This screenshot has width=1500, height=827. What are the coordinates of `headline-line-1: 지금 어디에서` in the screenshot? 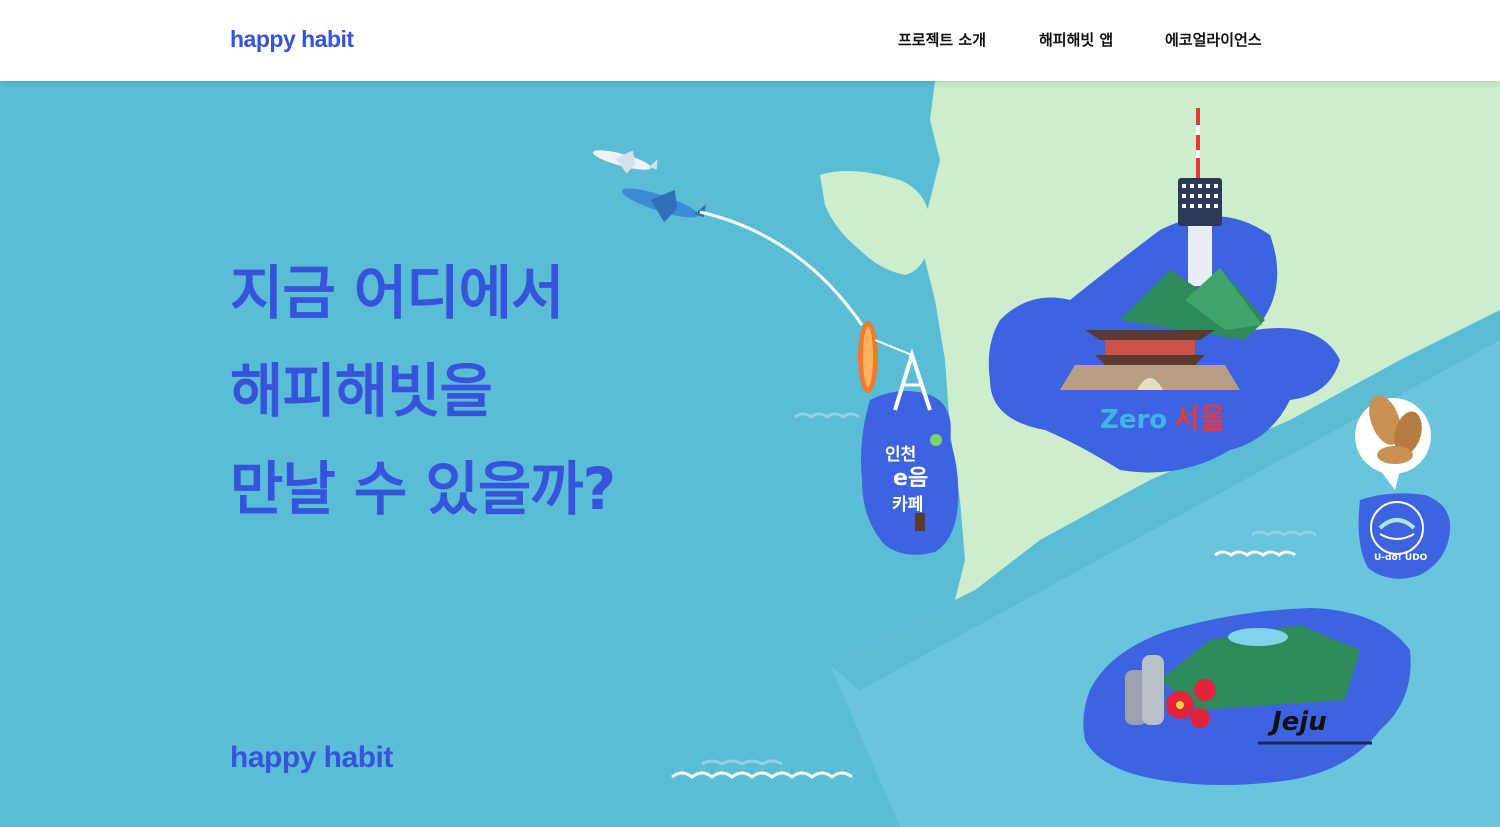 It's located at (397, 293).